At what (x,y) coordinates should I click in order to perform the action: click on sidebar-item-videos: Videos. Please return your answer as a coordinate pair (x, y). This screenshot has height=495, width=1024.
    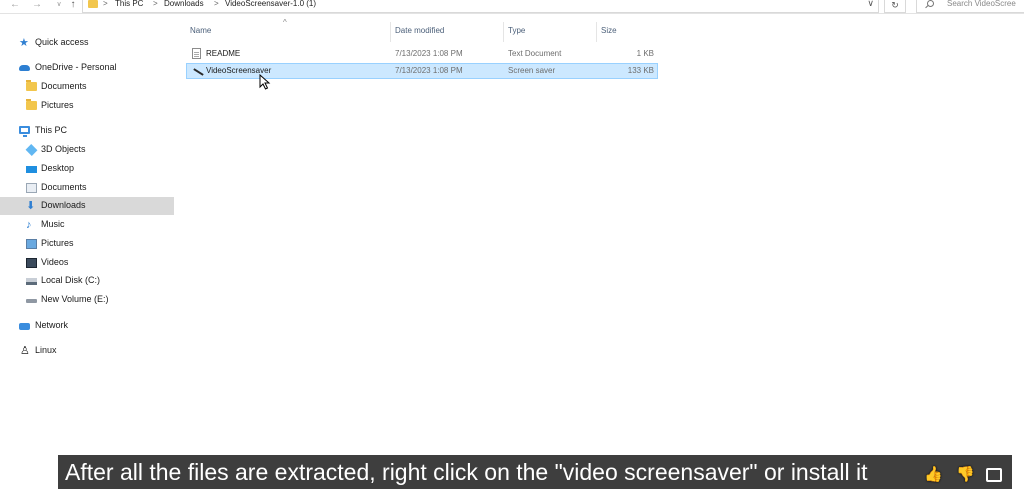
    Looking at the image, I should click on (87, 263).